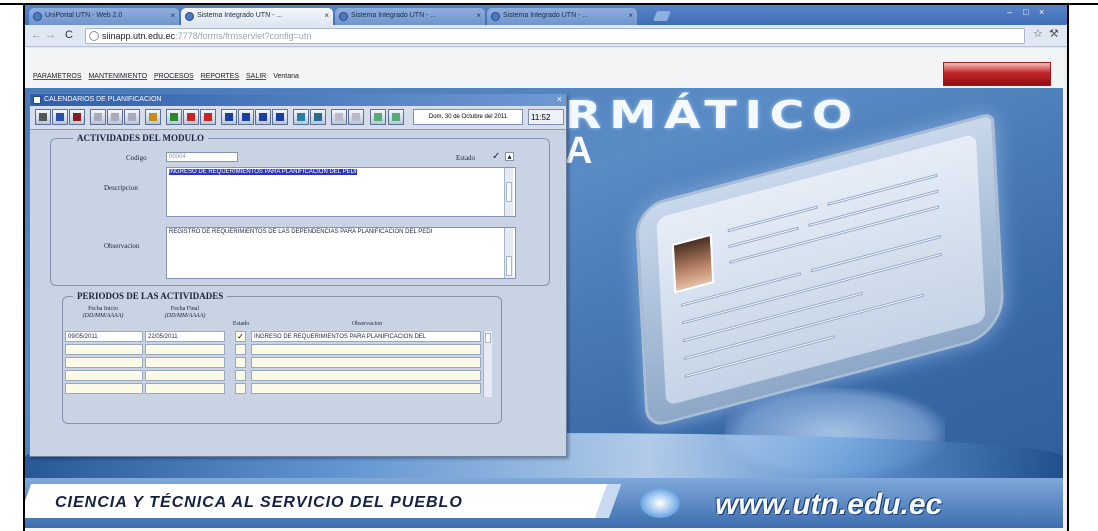 This screenshot has width=1098, height=531. What do you see at coordinates (1041, 12) in the screenshot?
I see `close-window-icon: ×` at bounding box center [1041, 12].